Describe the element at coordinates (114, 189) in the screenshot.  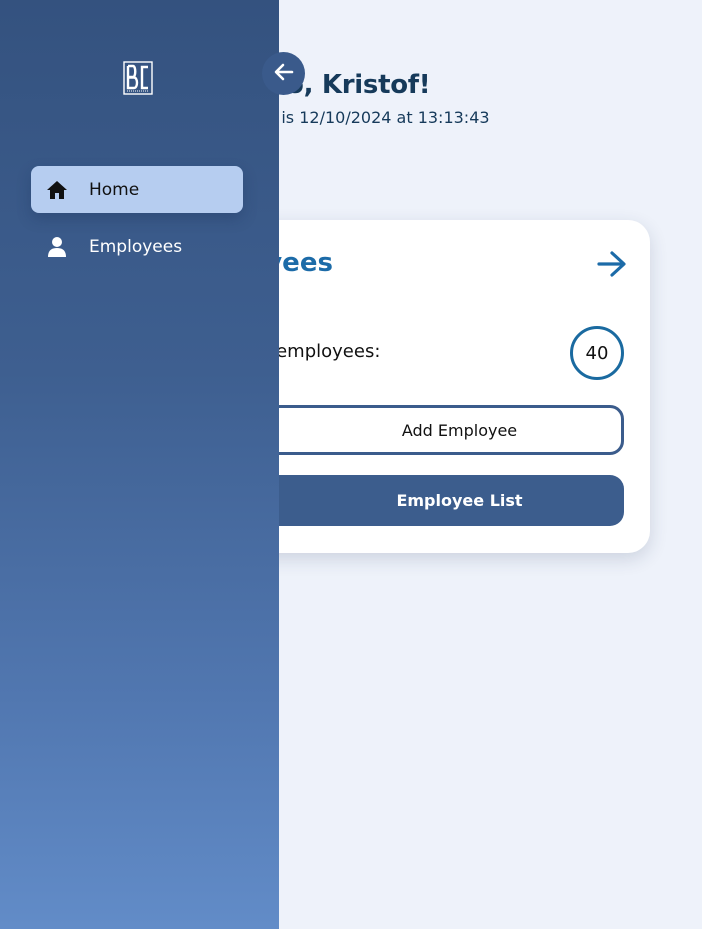
I see `sidebar-item-label: Home` at that location.